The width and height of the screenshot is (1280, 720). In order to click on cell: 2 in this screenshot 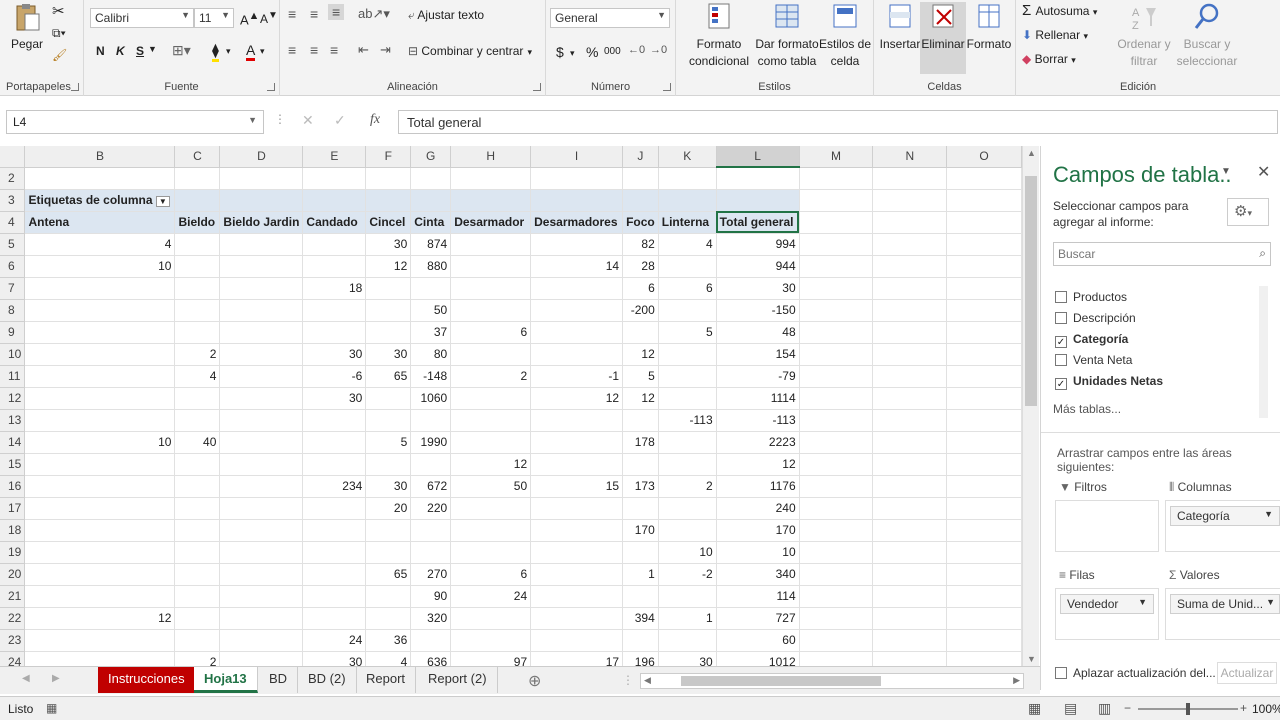, I will do `click(197, 354)`.